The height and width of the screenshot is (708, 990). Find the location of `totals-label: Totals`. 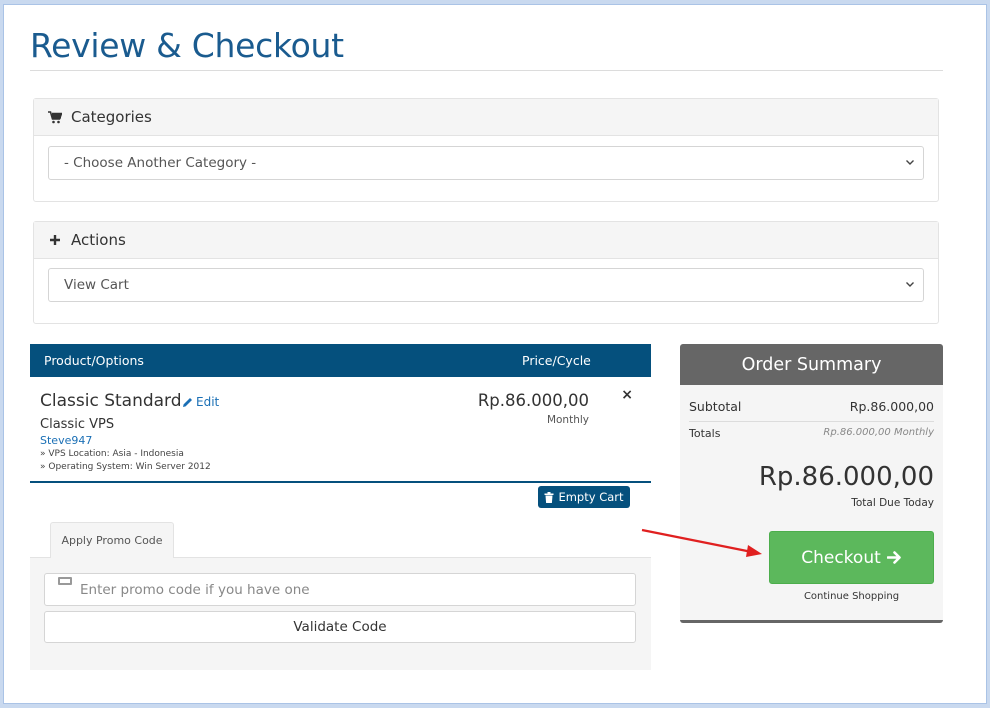

totals-label: Totals is located at coordinates (705, 433).